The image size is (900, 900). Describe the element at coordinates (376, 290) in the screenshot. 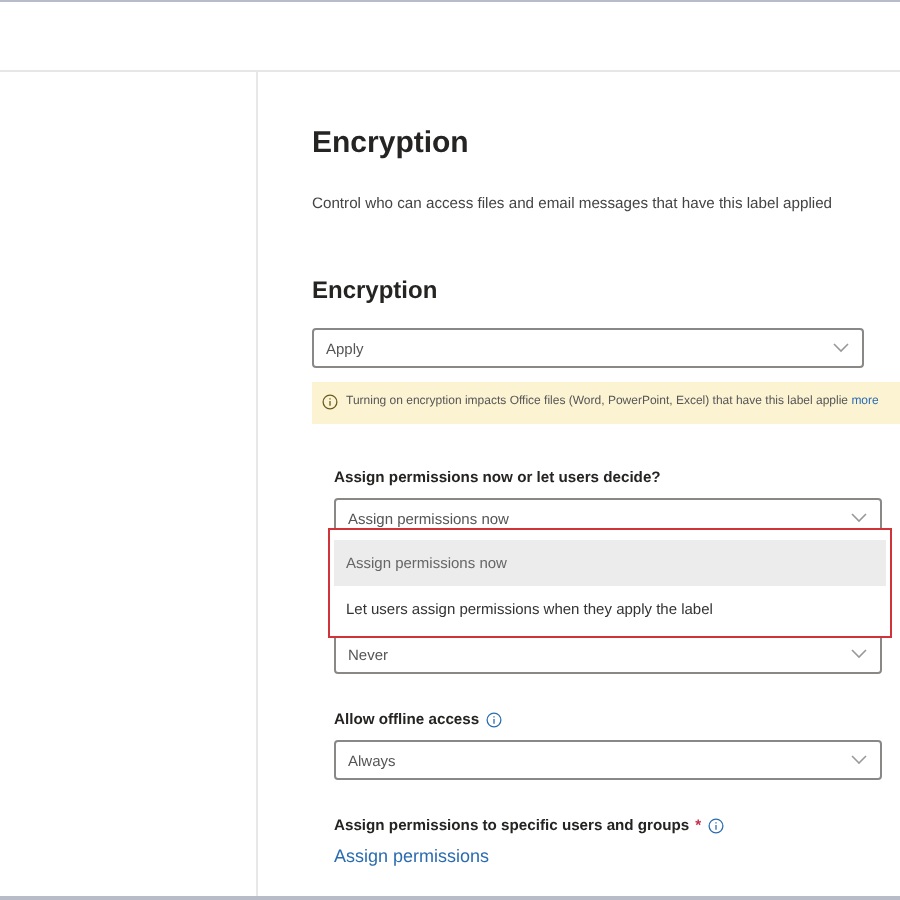

I see `section-heading: Encryption` at that location.